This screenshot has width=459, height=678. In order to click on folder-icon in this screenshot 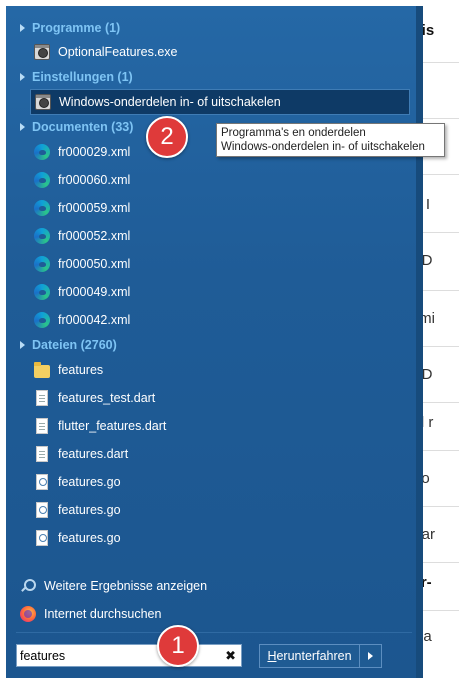, I will do `click(42, 369)`.